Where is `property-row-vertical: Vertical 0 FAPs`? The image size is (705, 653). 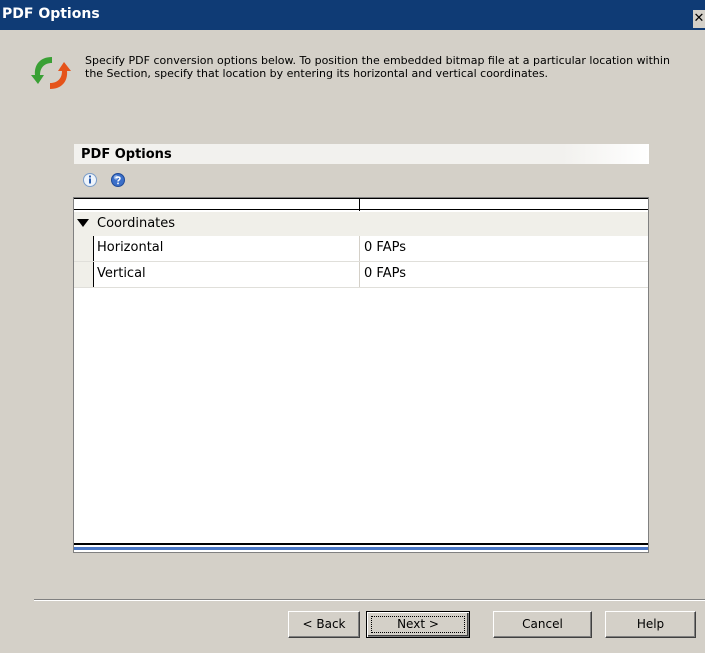
property-row-vertical: Vertical 0 FAPs is located at coordinates (361, 275).